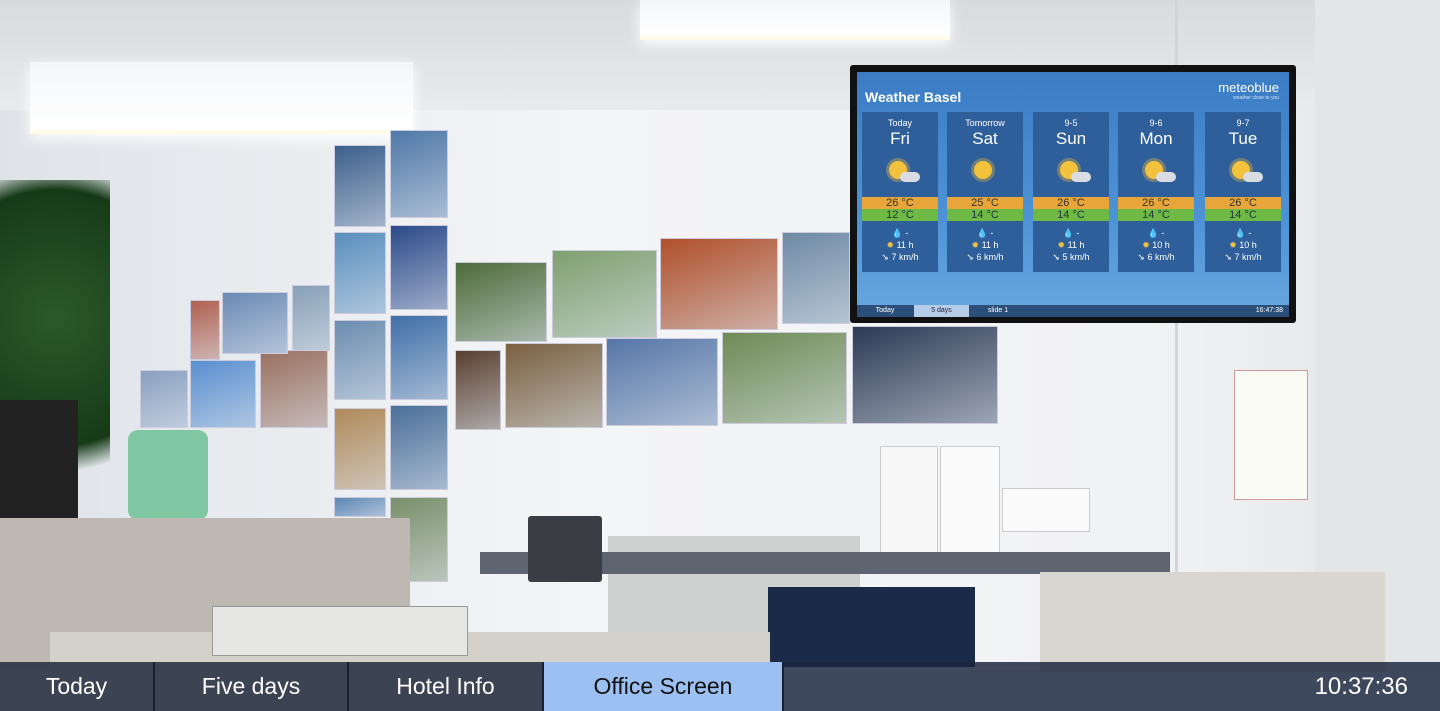 The height and width of the screenshot is (711, 1440). Describe the element at coordinates (1071, 123) in the screenshot. I see `day-label: 9-5` at that location.